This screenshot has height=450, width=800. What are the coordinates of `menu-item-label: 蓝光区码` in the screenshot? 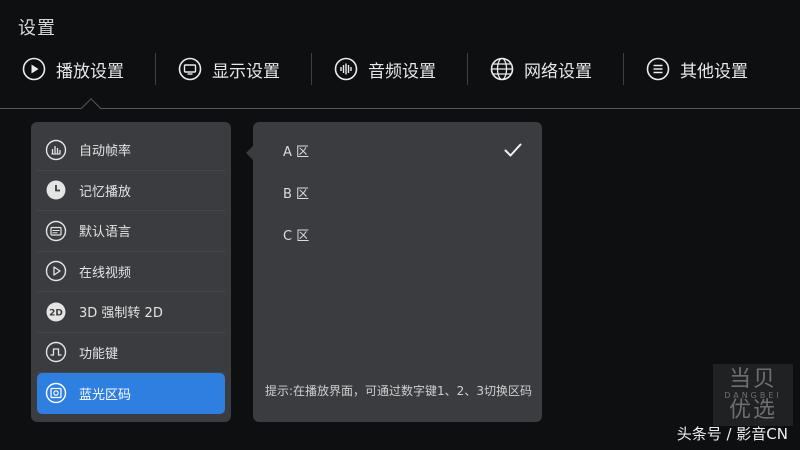 It's located at (105, 395).